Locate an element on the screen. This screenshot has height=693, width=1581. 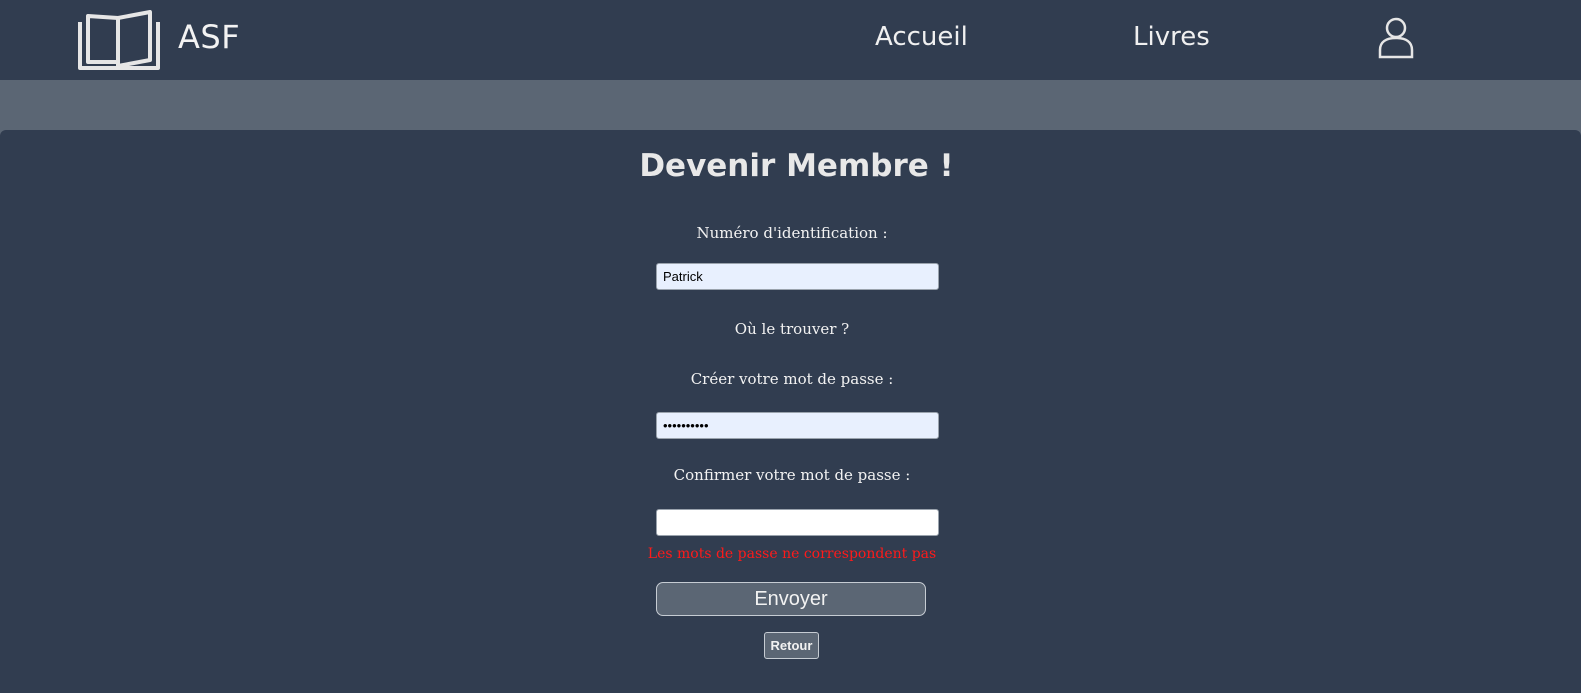
confirm-password-label: Confirmer votre mot de passe : is located at coordinates (792, 475).